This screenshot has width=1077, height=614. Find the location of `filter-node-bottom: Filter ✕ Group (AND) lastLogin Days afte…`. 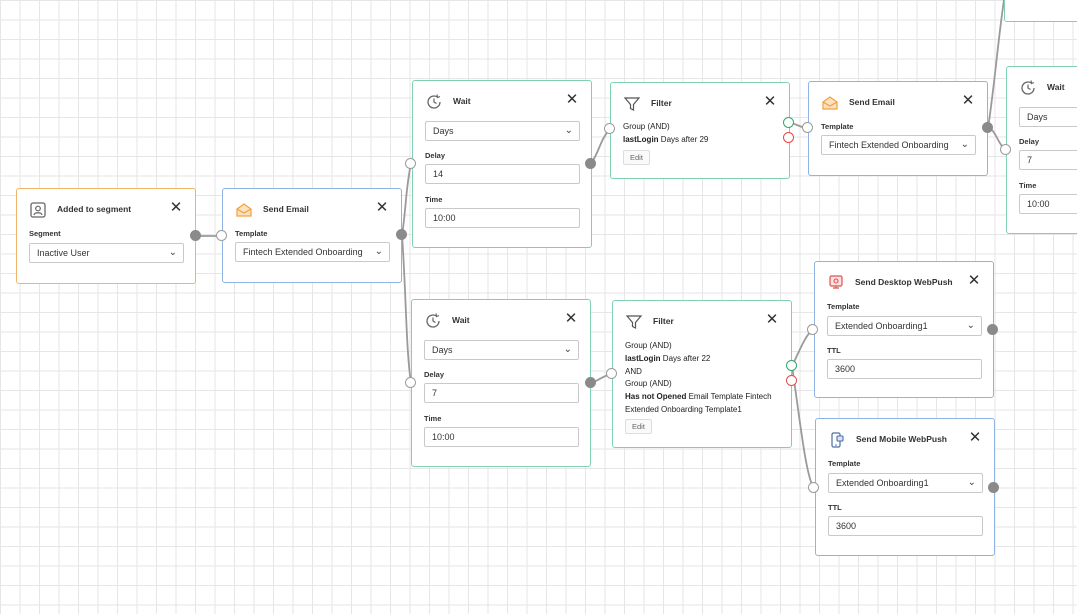

filter-node-bottom: Filter ✕ Group (AND) lastLogin Days afte… is located at coordinates (702, 374).